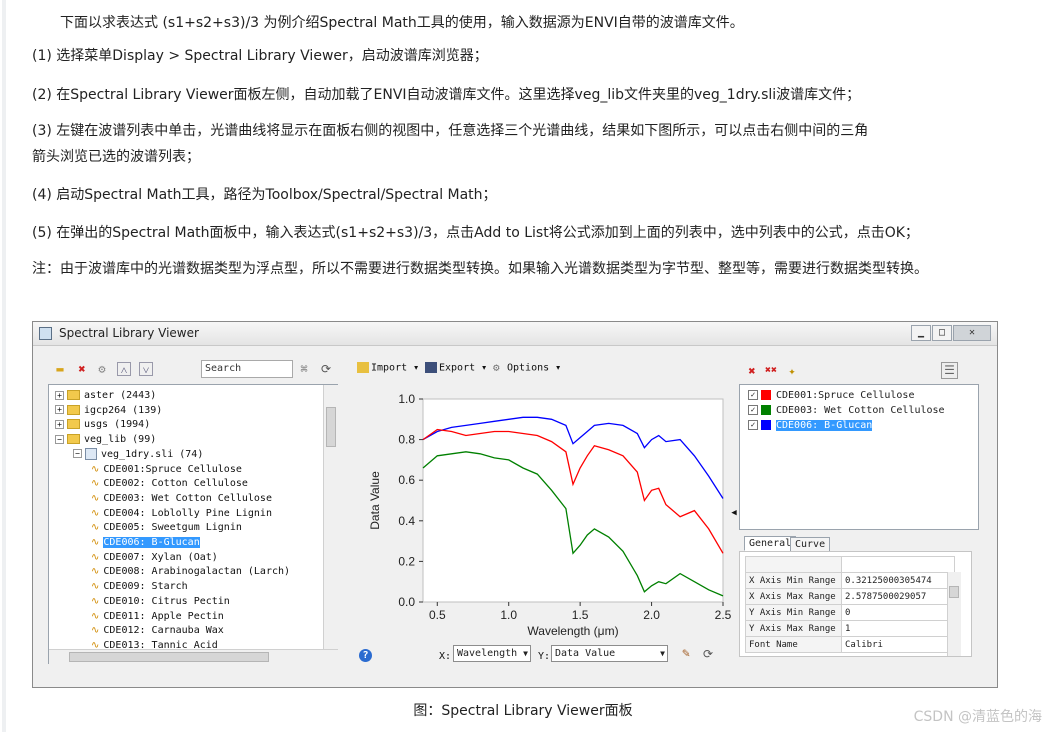  What do you see at coordinates (181, 499) in the screenshot?
I see `tree-item: ∿ CDE003: Wet Cotton Cellulose` at bounding box center [181, 499].